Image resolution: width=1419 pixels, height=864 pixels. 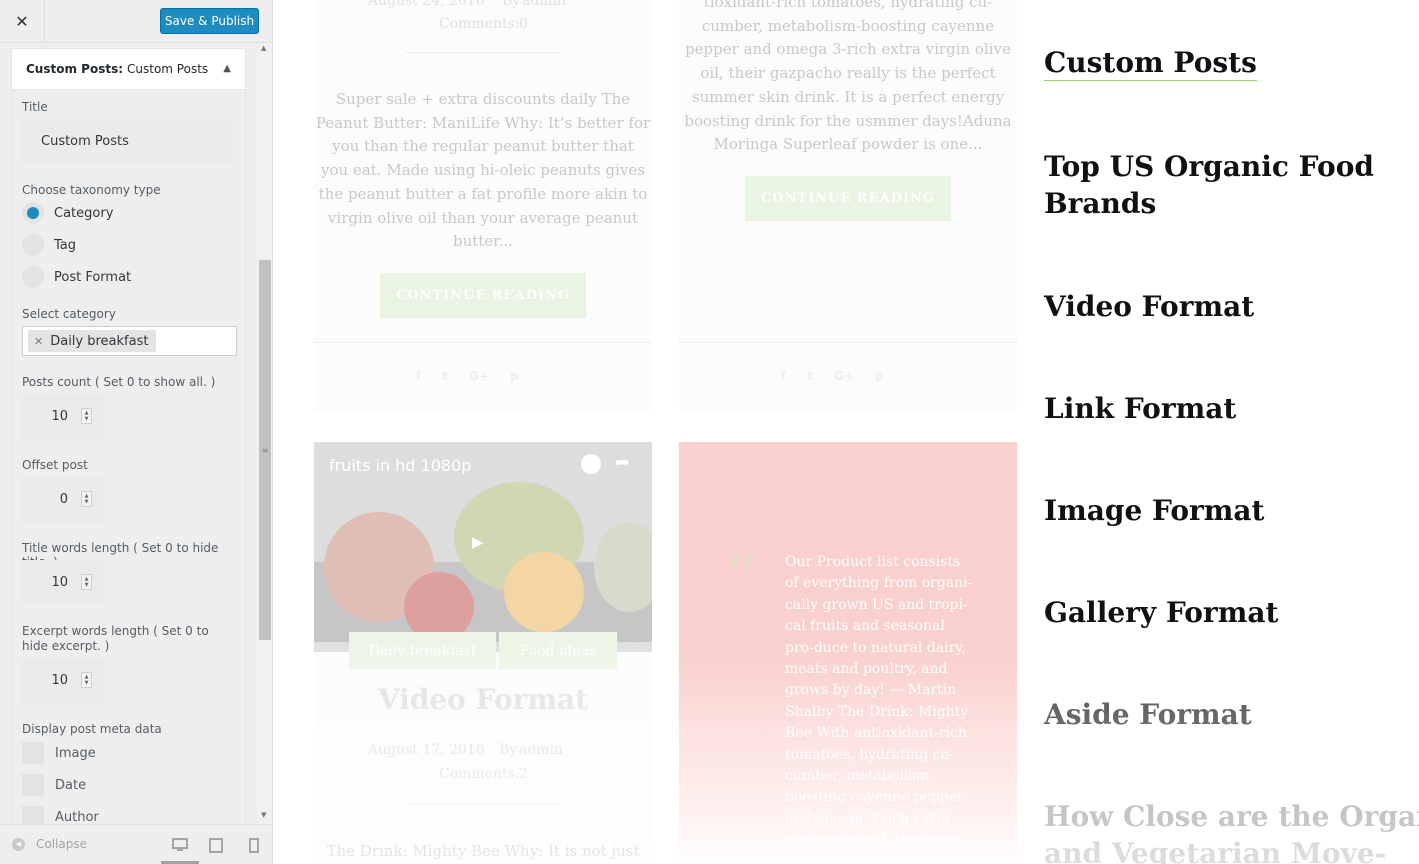 I want to click on posts-count-label: Posts count ( Set 0 to show all. ), so click(x=119, y=382).